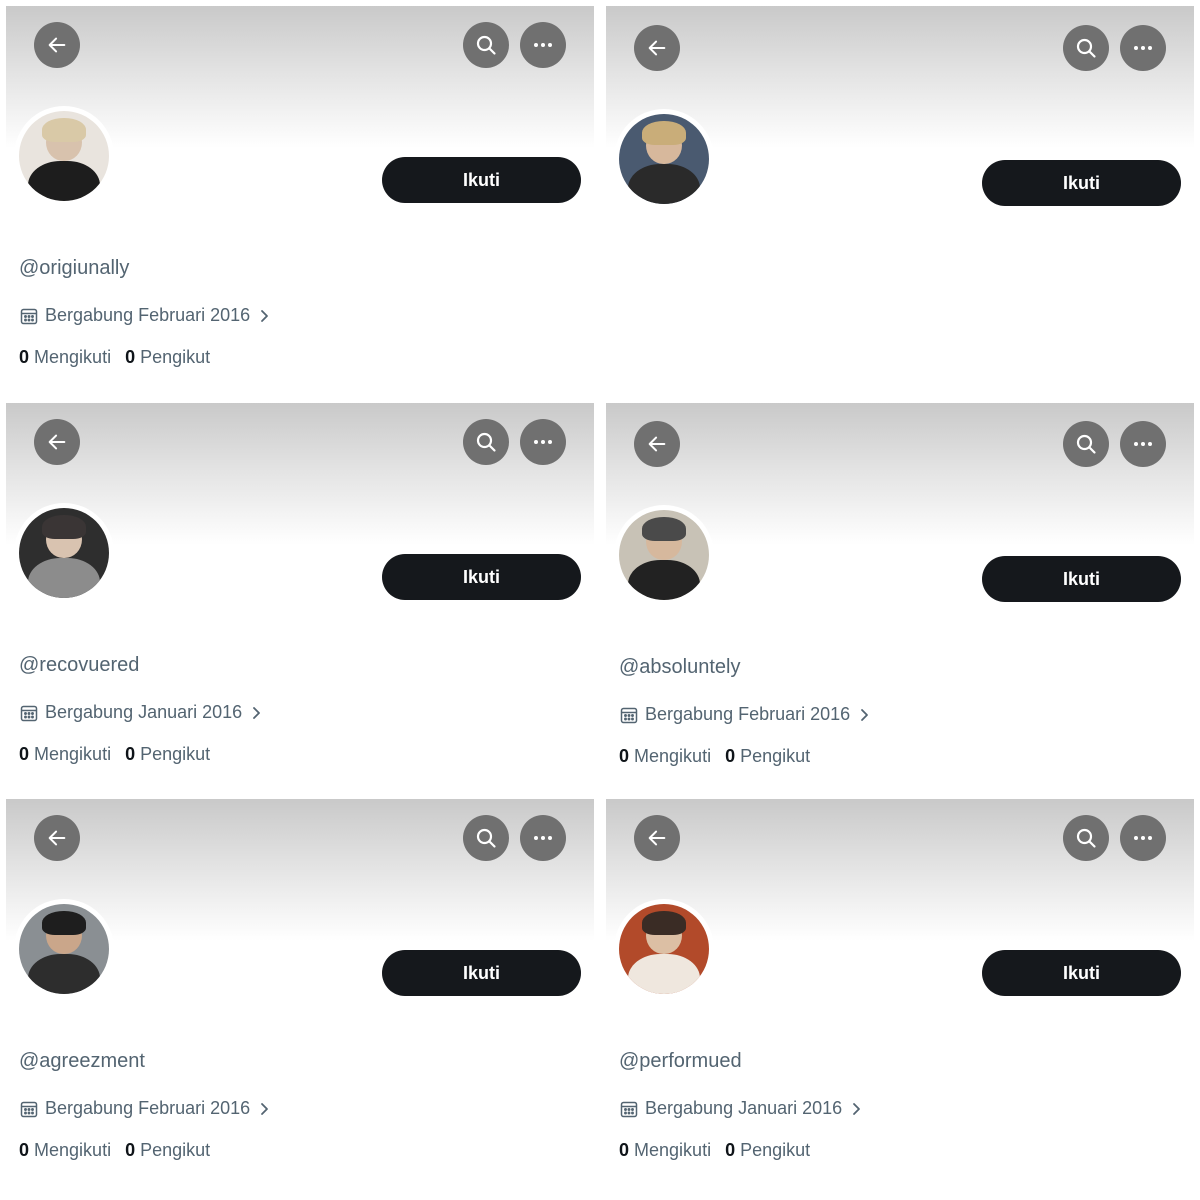 The width and height of the screenshot is (1200, 1200). What do you see at coordinates (144, 712) in the screenshot?
I see `joined-date: Bergabung Januari 2016` at bounding box center [144, 712].